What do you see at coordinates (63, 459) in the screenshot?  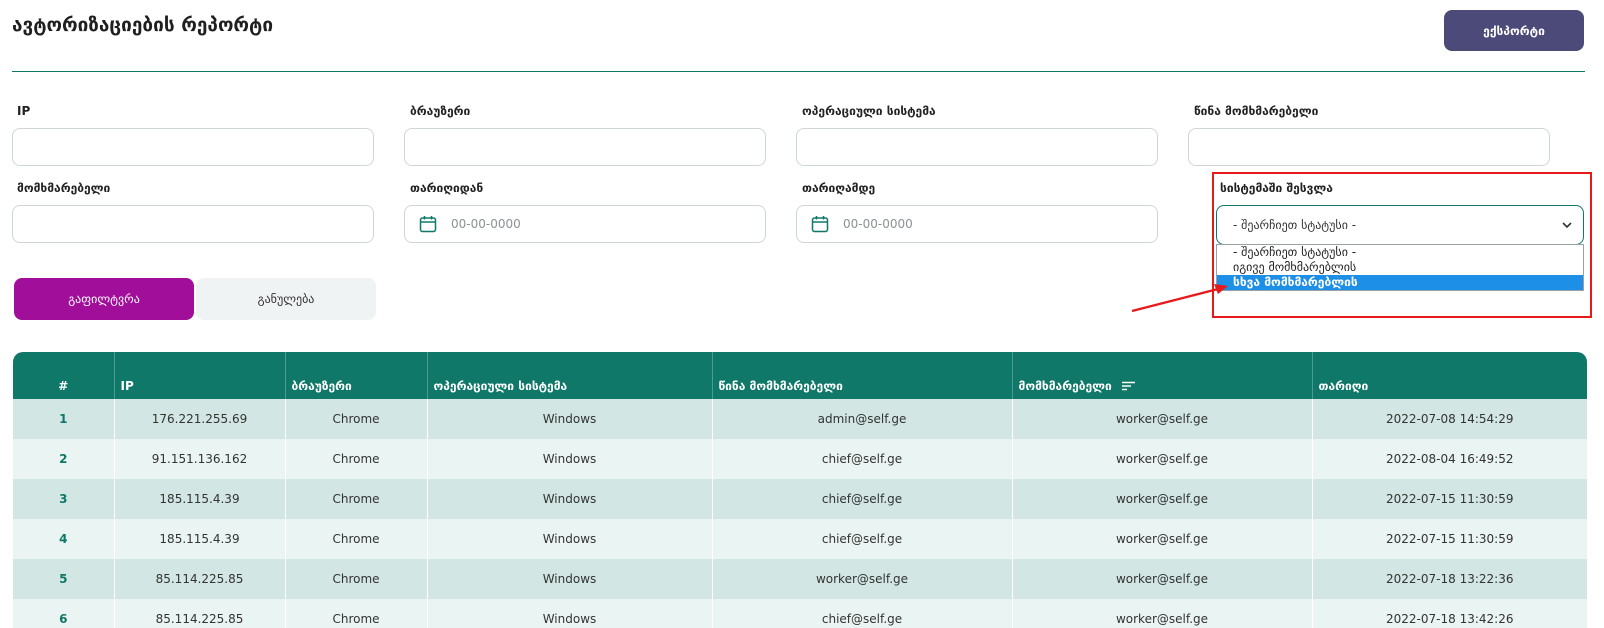 I see `table-cell: 2` at bounding box center [63, 459].